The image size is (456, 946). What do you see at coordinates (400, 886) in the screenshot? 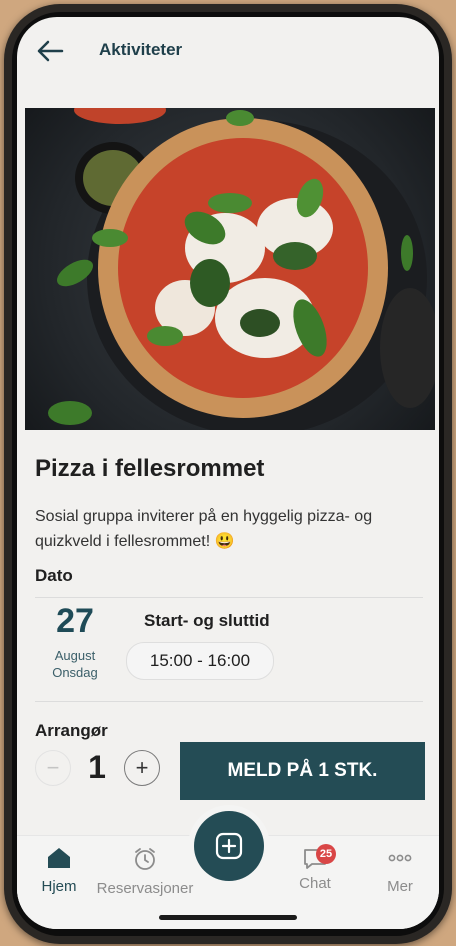
I see `tab-label: Mer` at bounding box center [400, 886].